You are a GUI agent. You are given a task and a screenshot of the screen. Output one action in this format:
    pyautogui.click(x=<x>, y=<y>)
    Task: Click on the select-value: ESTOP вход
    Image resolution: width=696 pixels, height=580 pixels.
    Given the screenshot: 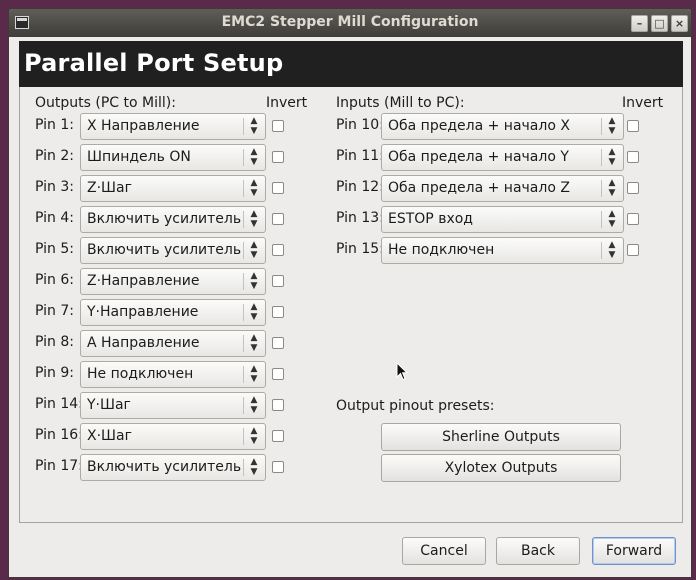 What is the action you would take?
    pyautogui.click(x=430, y=219)
    